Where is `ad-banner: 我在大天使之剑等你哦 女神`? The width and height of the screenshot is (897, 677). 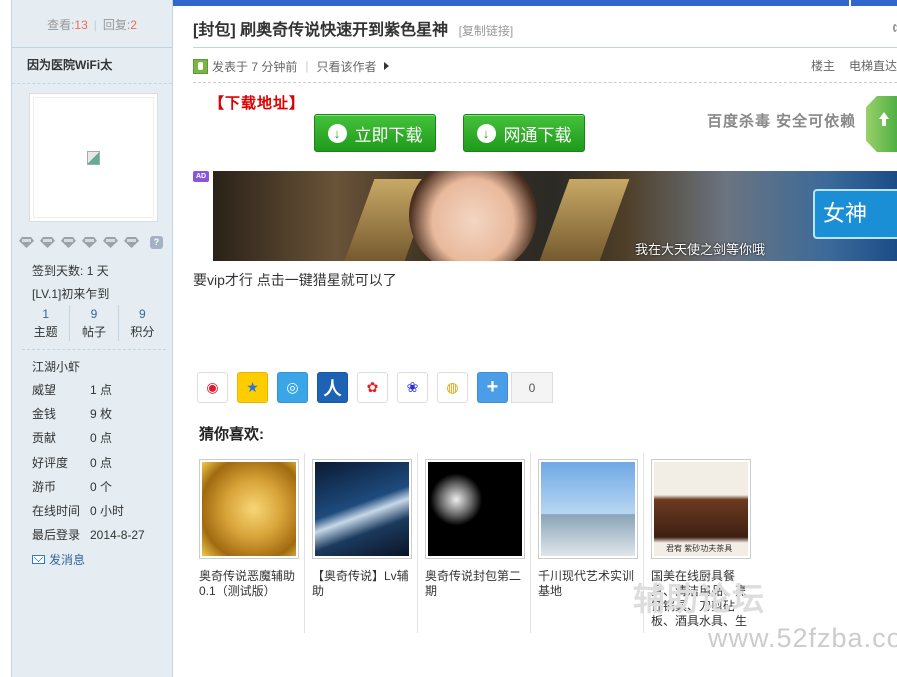 ad-banner: 我在大天使之剑等你哦 女神 is located at coordinates (555, 216).